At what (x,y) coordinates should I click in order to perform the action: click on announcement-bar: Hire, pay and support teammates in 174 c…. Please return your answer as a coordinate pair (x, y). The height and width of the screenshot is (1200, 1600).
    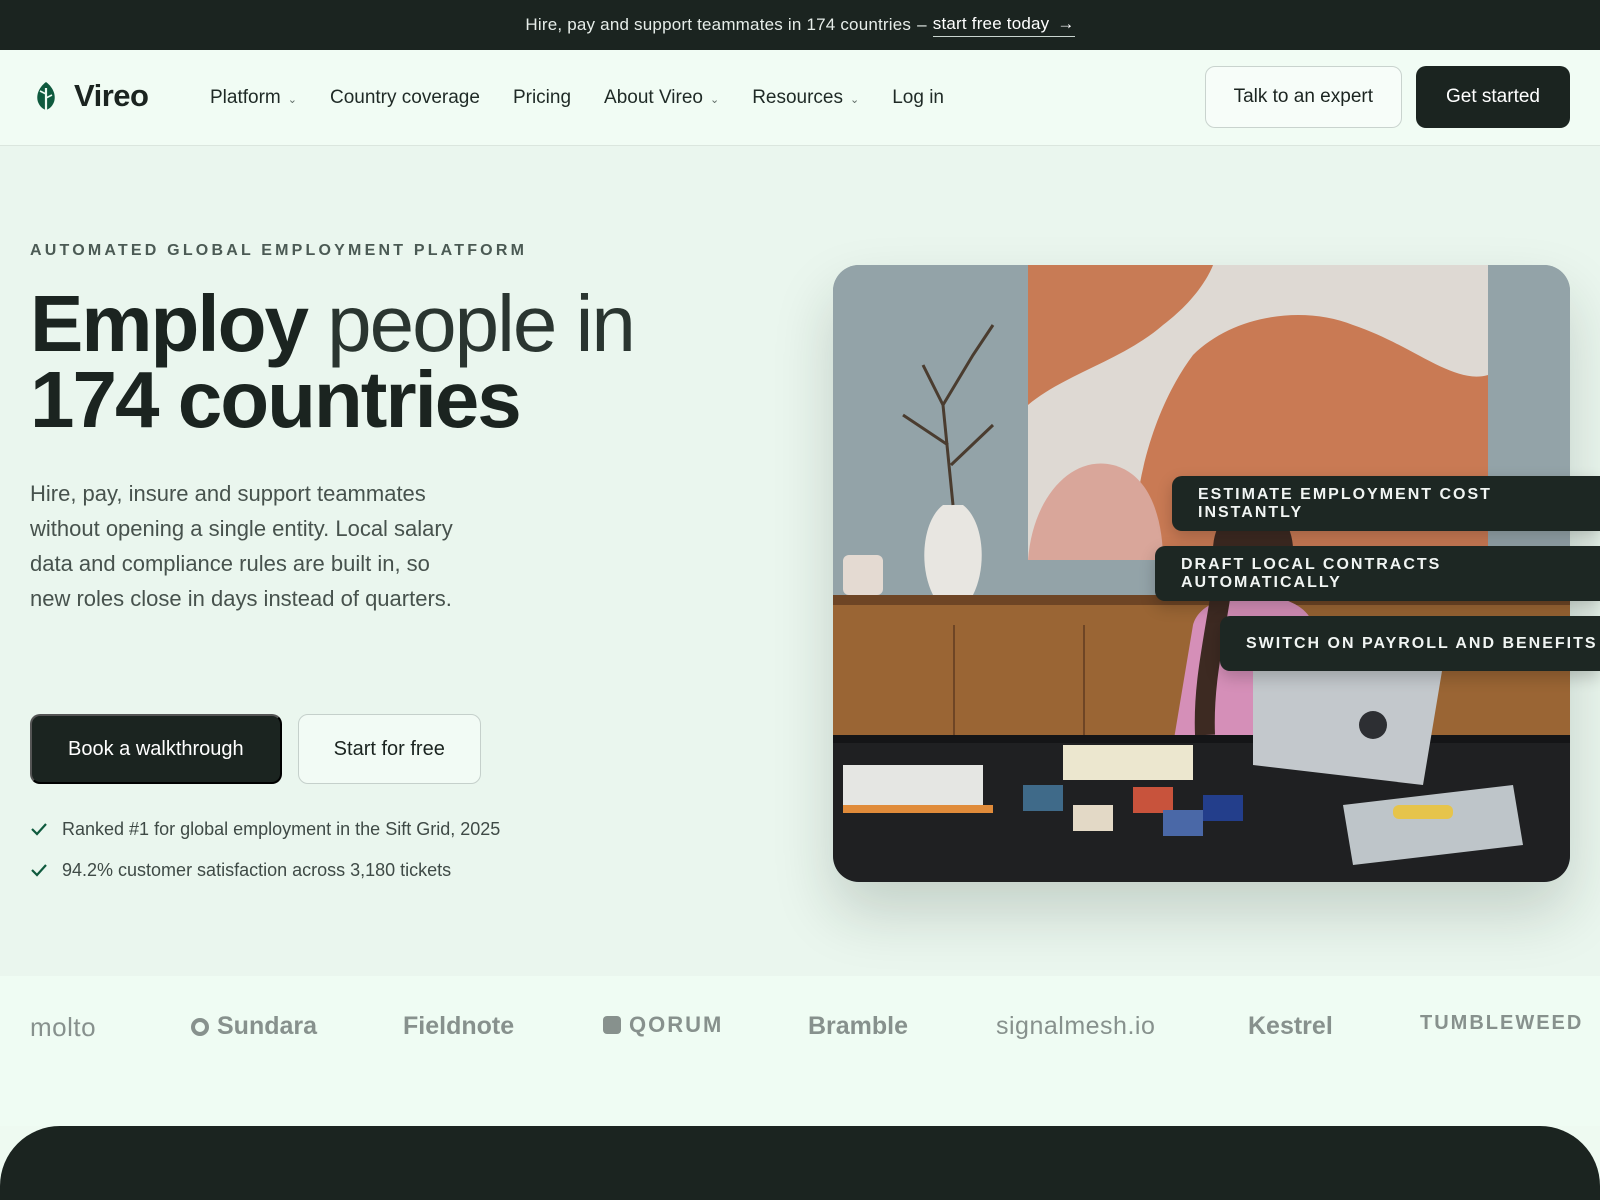
    Looking at the image, I should click on (800, 25).